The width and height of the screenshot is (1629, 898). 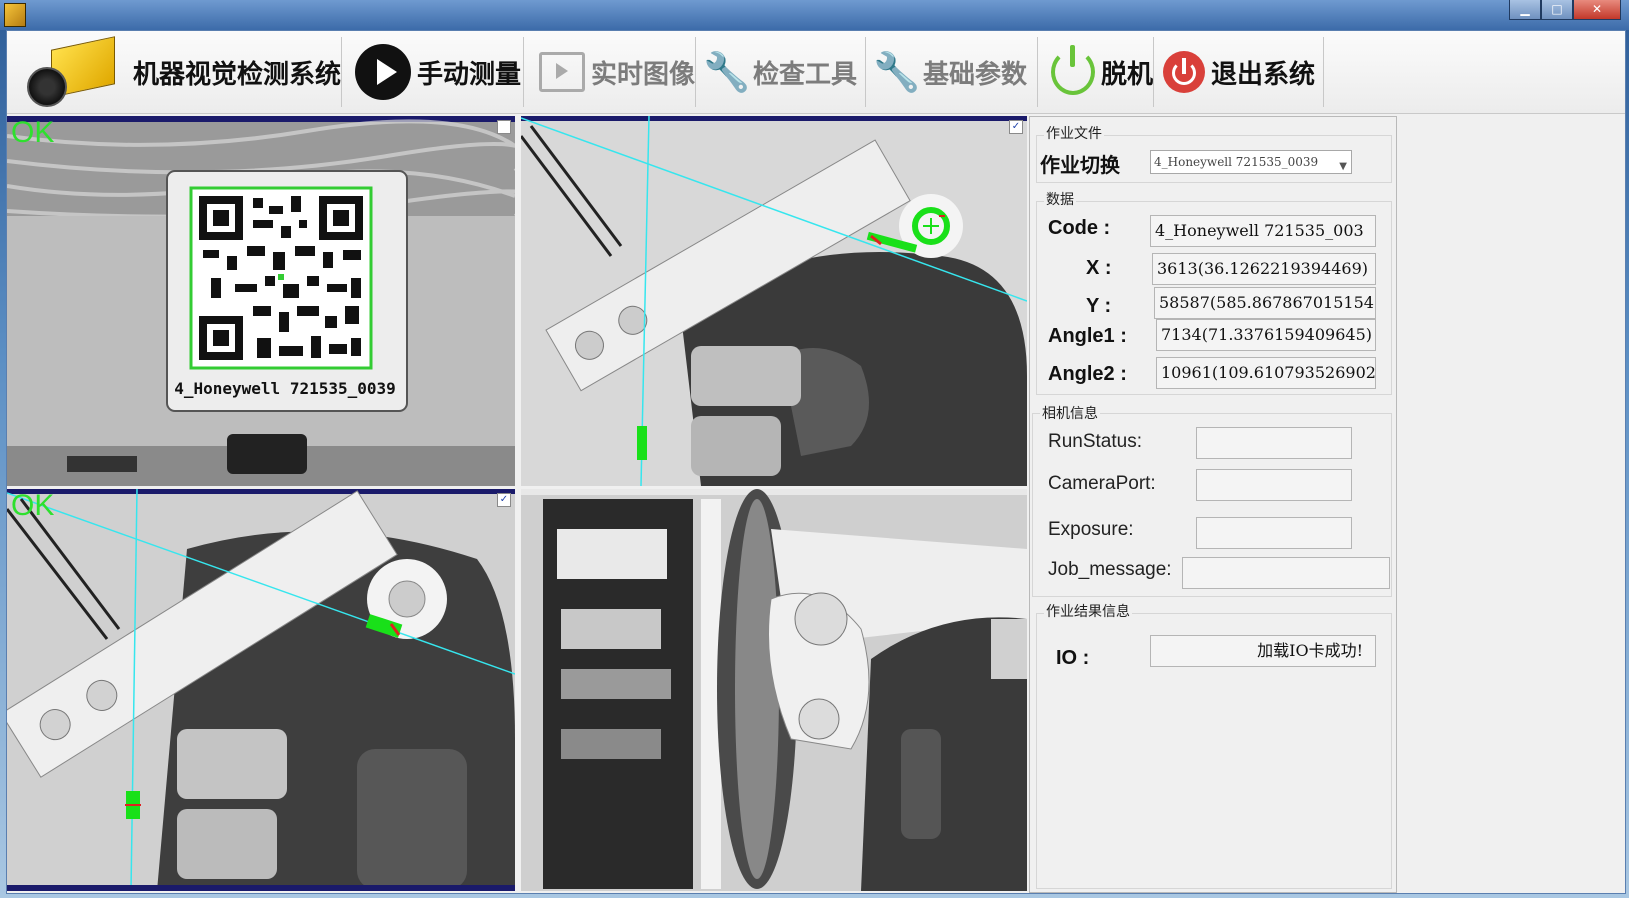 What do you see at coordinates (1073, 658) in the screenshot?
I see `io-label: IO :` at bounding box center [1073, 658].